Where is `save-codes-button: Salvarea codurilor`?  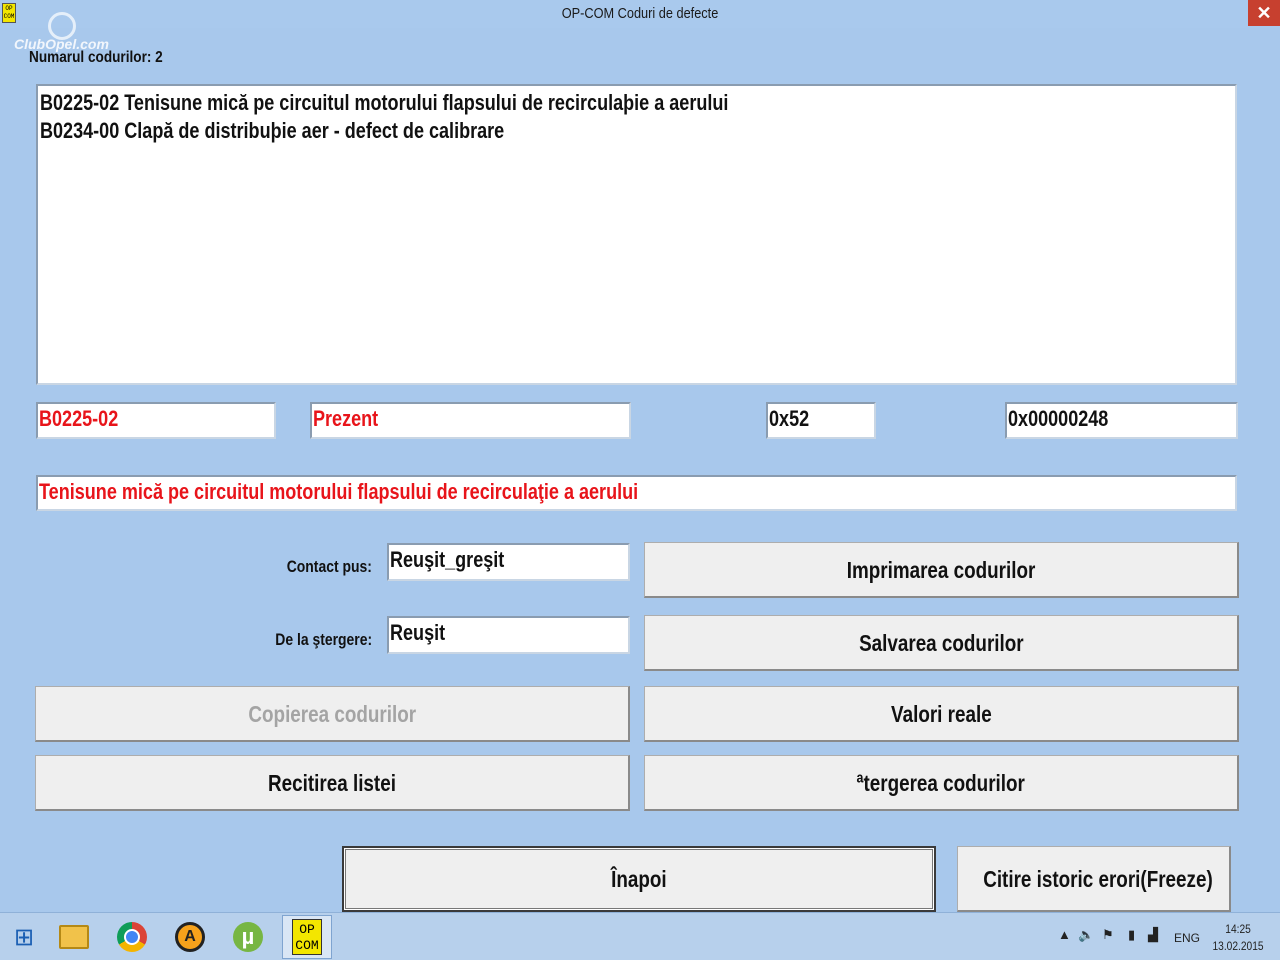
save-codes-button: Salvarea codurilor is located at coordinates (941, 643).